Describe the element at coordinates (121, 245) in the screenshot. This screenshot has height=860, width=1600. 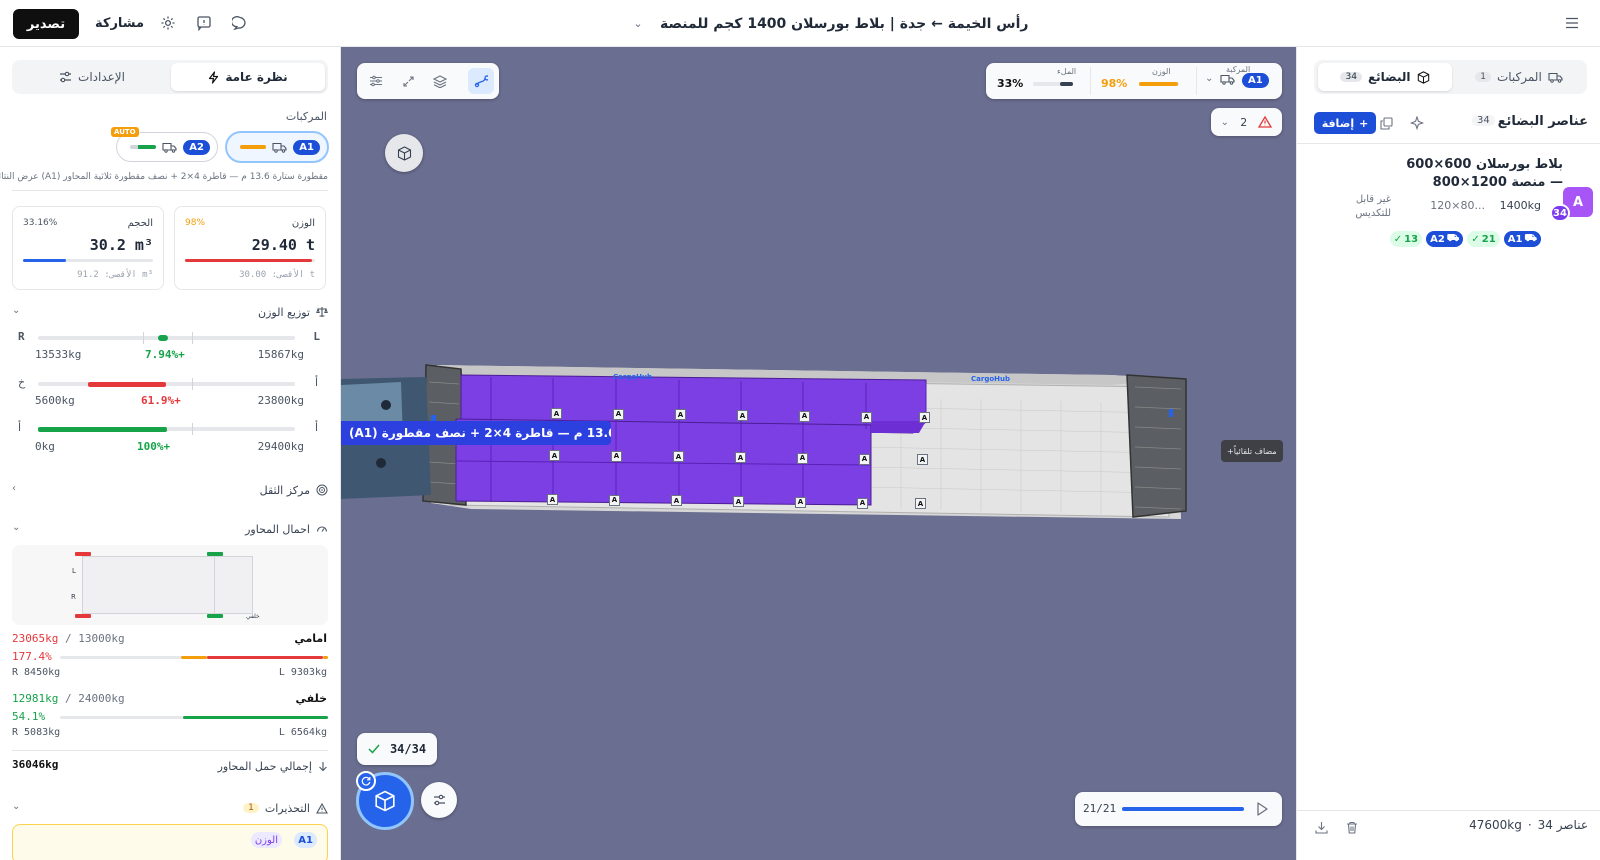
I see `volume-card-value: 30.2 m³` at that location.